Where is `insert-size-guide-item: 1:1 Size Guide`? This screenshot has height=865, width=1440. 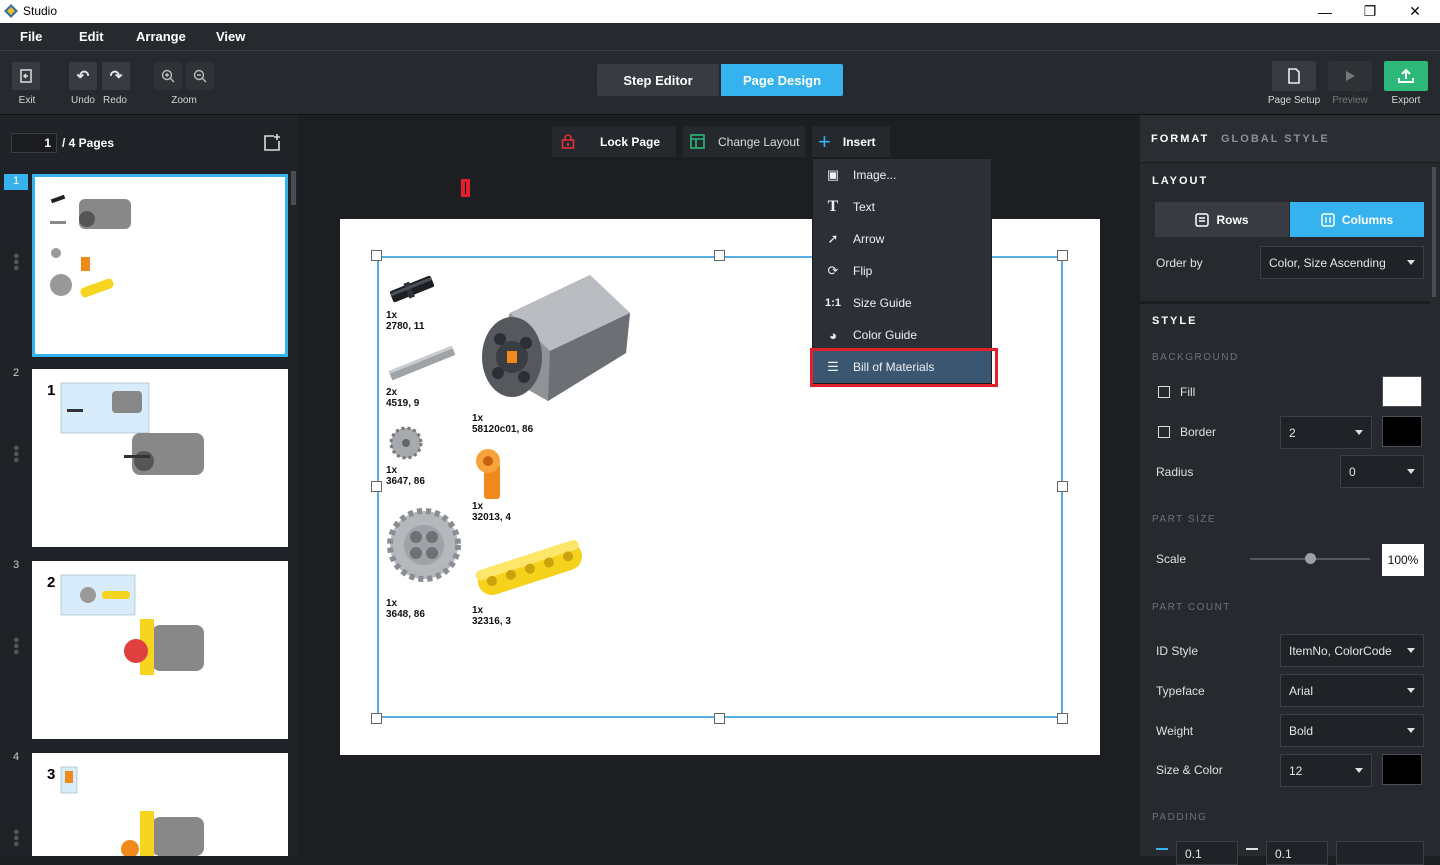
insert-size-guide-item: 1:1 Size Guide is located at coordinates (902, 303).